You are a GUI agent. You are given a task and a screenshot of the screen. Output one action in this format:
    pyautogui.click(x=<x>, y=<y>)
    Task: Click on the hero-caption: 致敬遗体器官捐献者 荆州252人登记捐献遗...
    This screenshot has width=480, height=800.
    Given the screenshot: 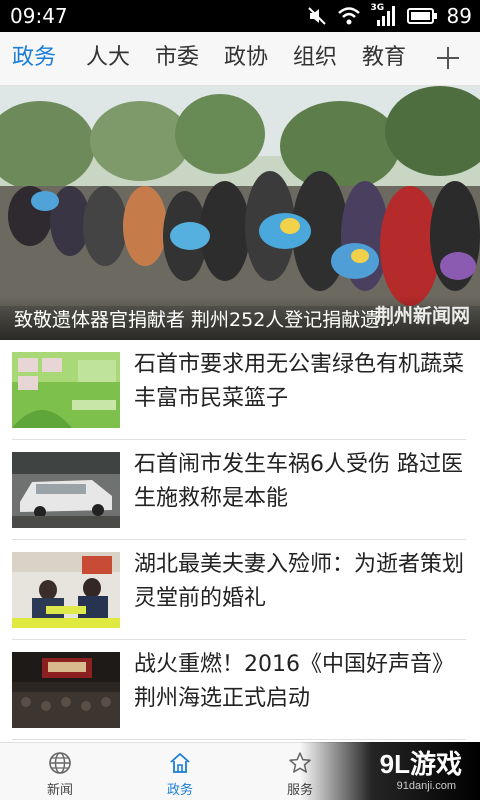 What is the action you would take?
    pyautogui.click(x=204, y=320)
    